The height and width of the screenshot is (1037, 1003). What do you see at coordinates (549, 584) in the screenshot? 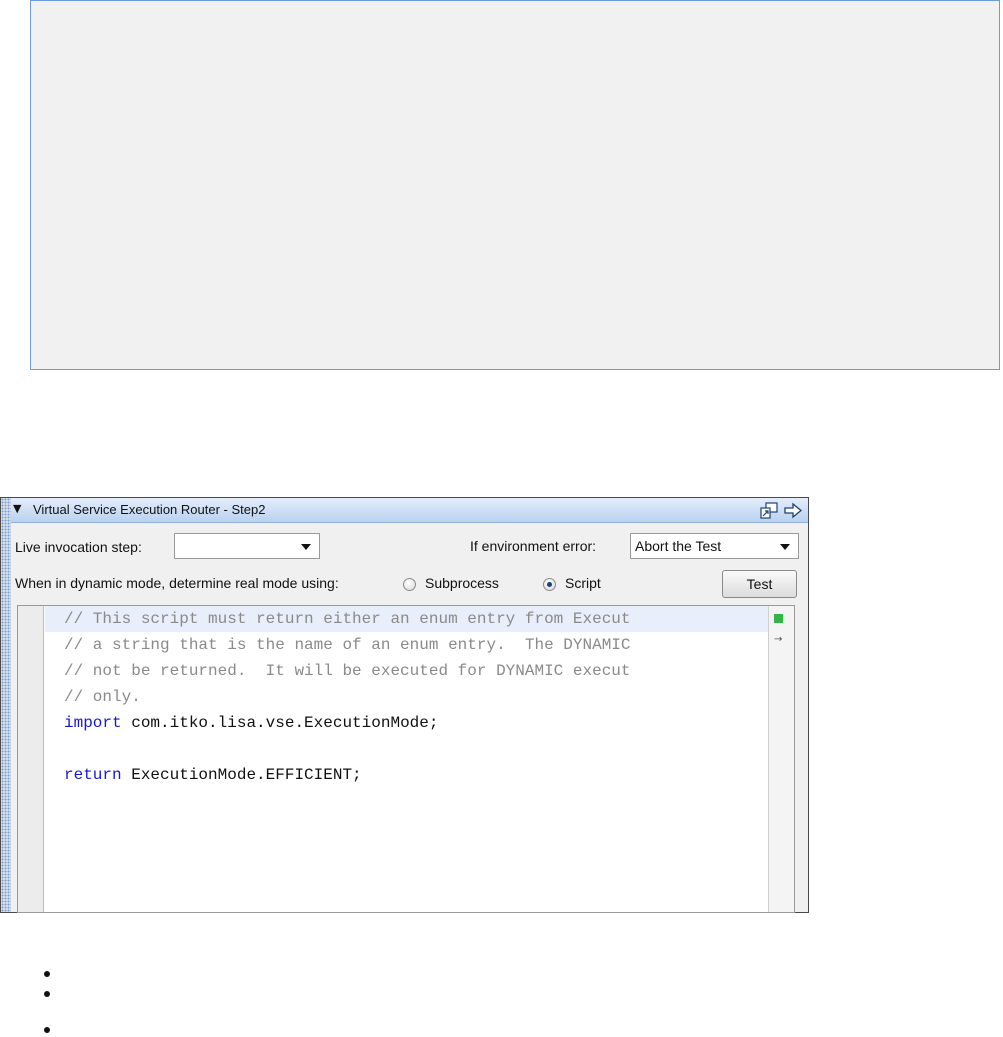
I see `script-radio` at bounding box center [549, 584].